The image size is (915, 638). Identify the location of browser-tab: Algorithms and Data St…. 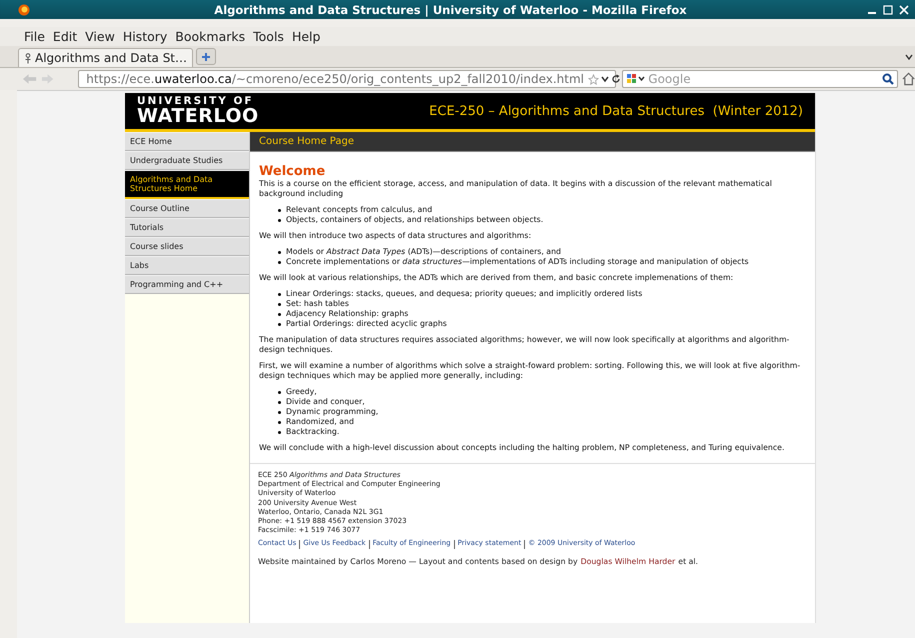
(106, 57).